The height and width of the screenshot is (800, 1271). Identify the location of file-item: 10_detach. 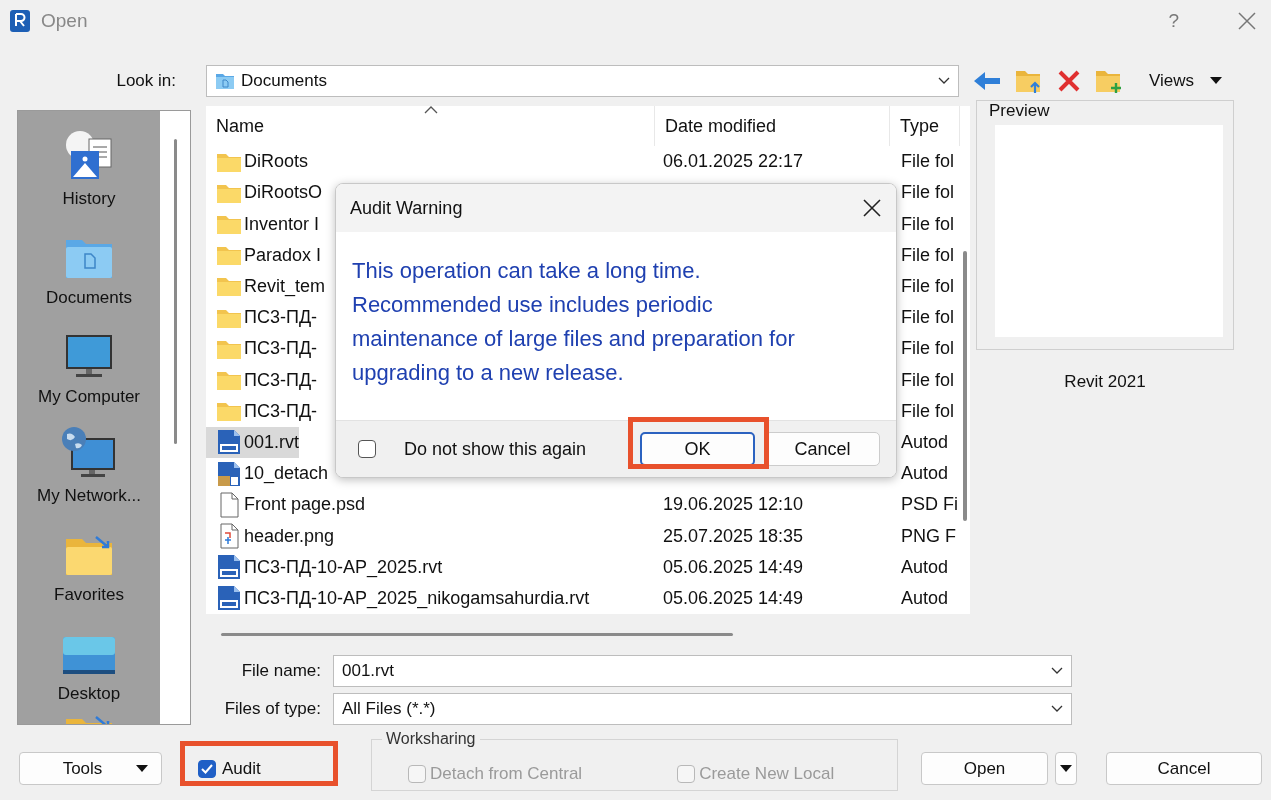
(267, 474).